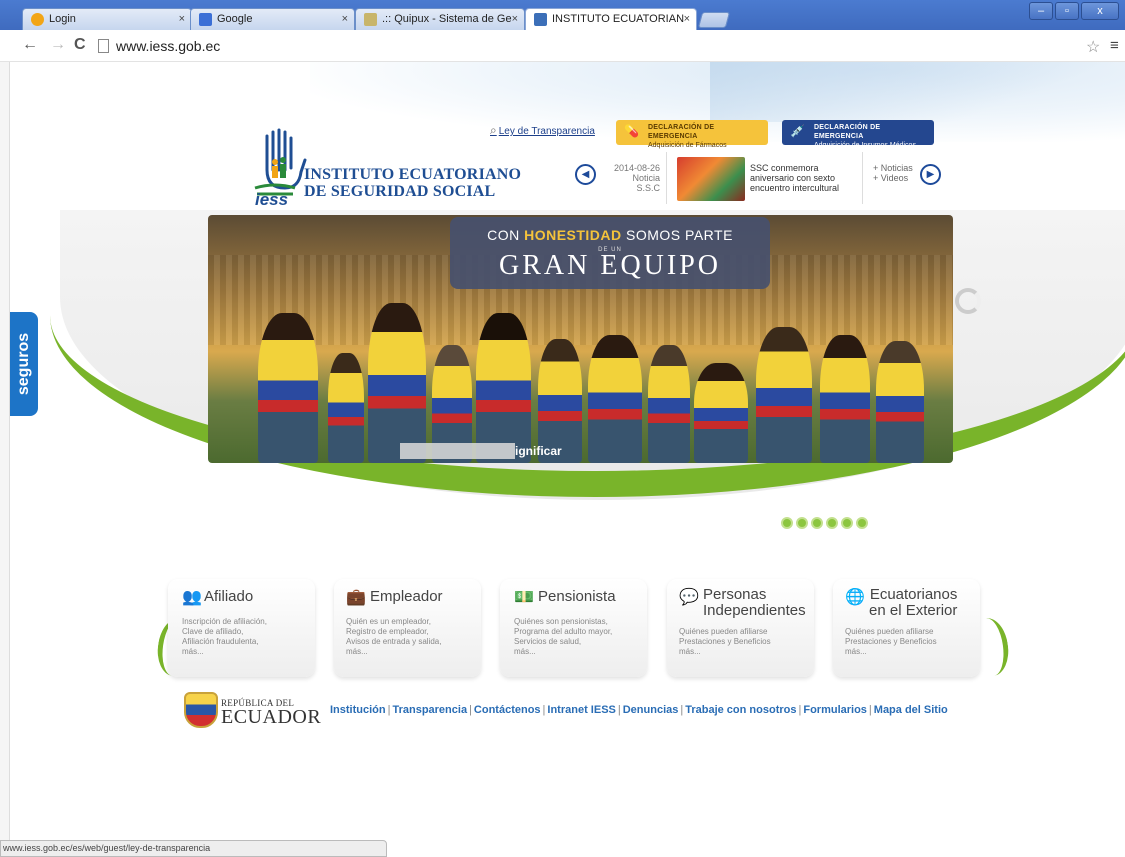  Describe the element at coordinates (893, 168) in the screenshot. I see `more-news-link: + Noticias` at that location.